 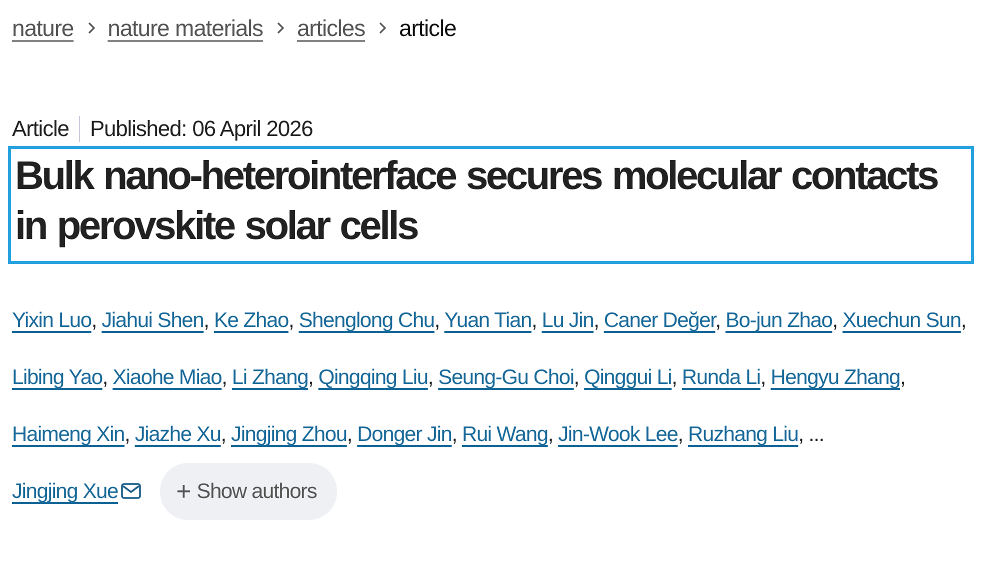 What do you see at coordinates (57, 377) in the screenshot?
I see `author-link: Libing Yao` at bounding box center [57, 377].